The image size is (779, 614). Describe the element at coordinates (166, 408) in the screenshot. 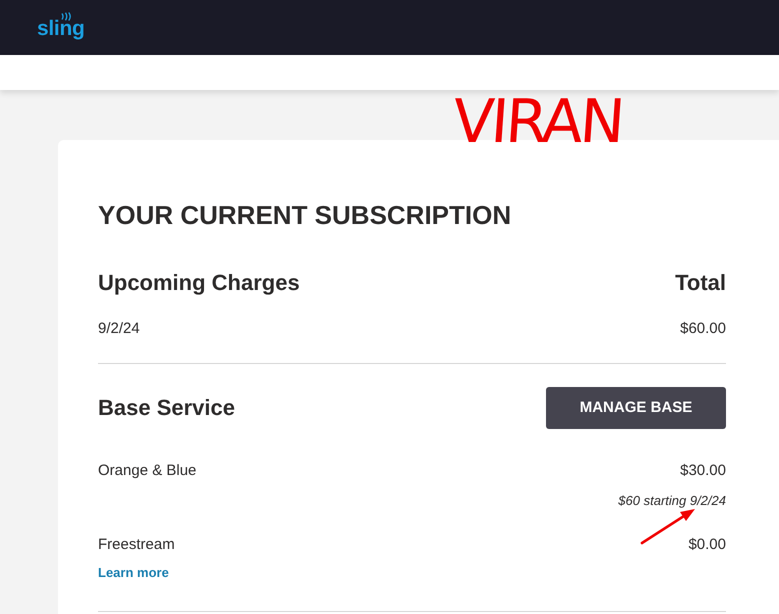

I see `section-heading: Base Service` at that location.